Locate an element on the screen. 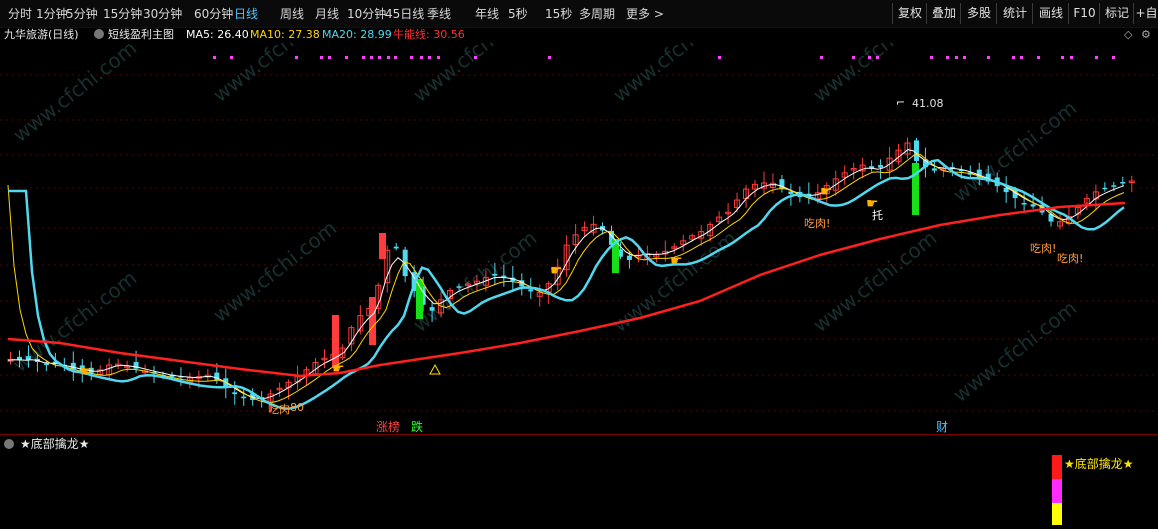  ma10-value: MA10: 27.38 is located at coordinates (285, 34).